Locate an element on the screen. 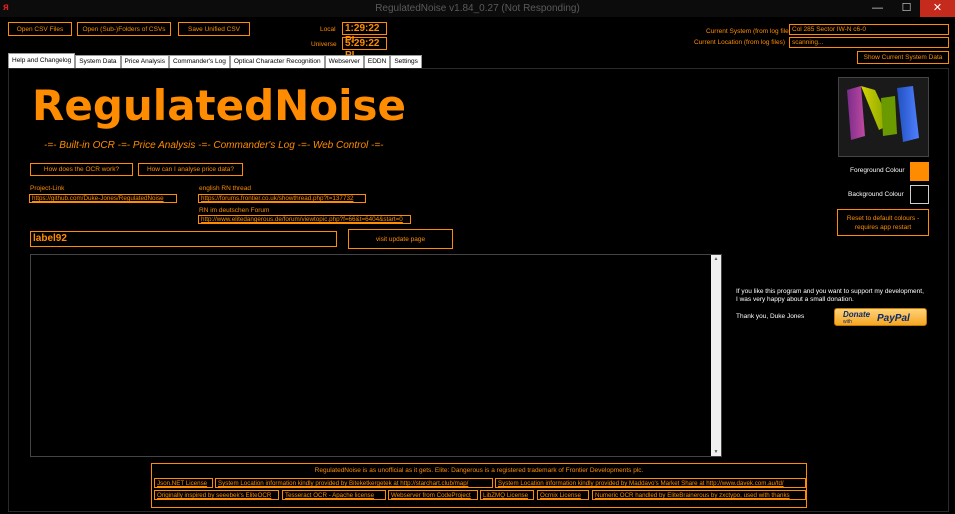  ocrnix-license-link: Ocrnix License is located at coordinates (563, 495).